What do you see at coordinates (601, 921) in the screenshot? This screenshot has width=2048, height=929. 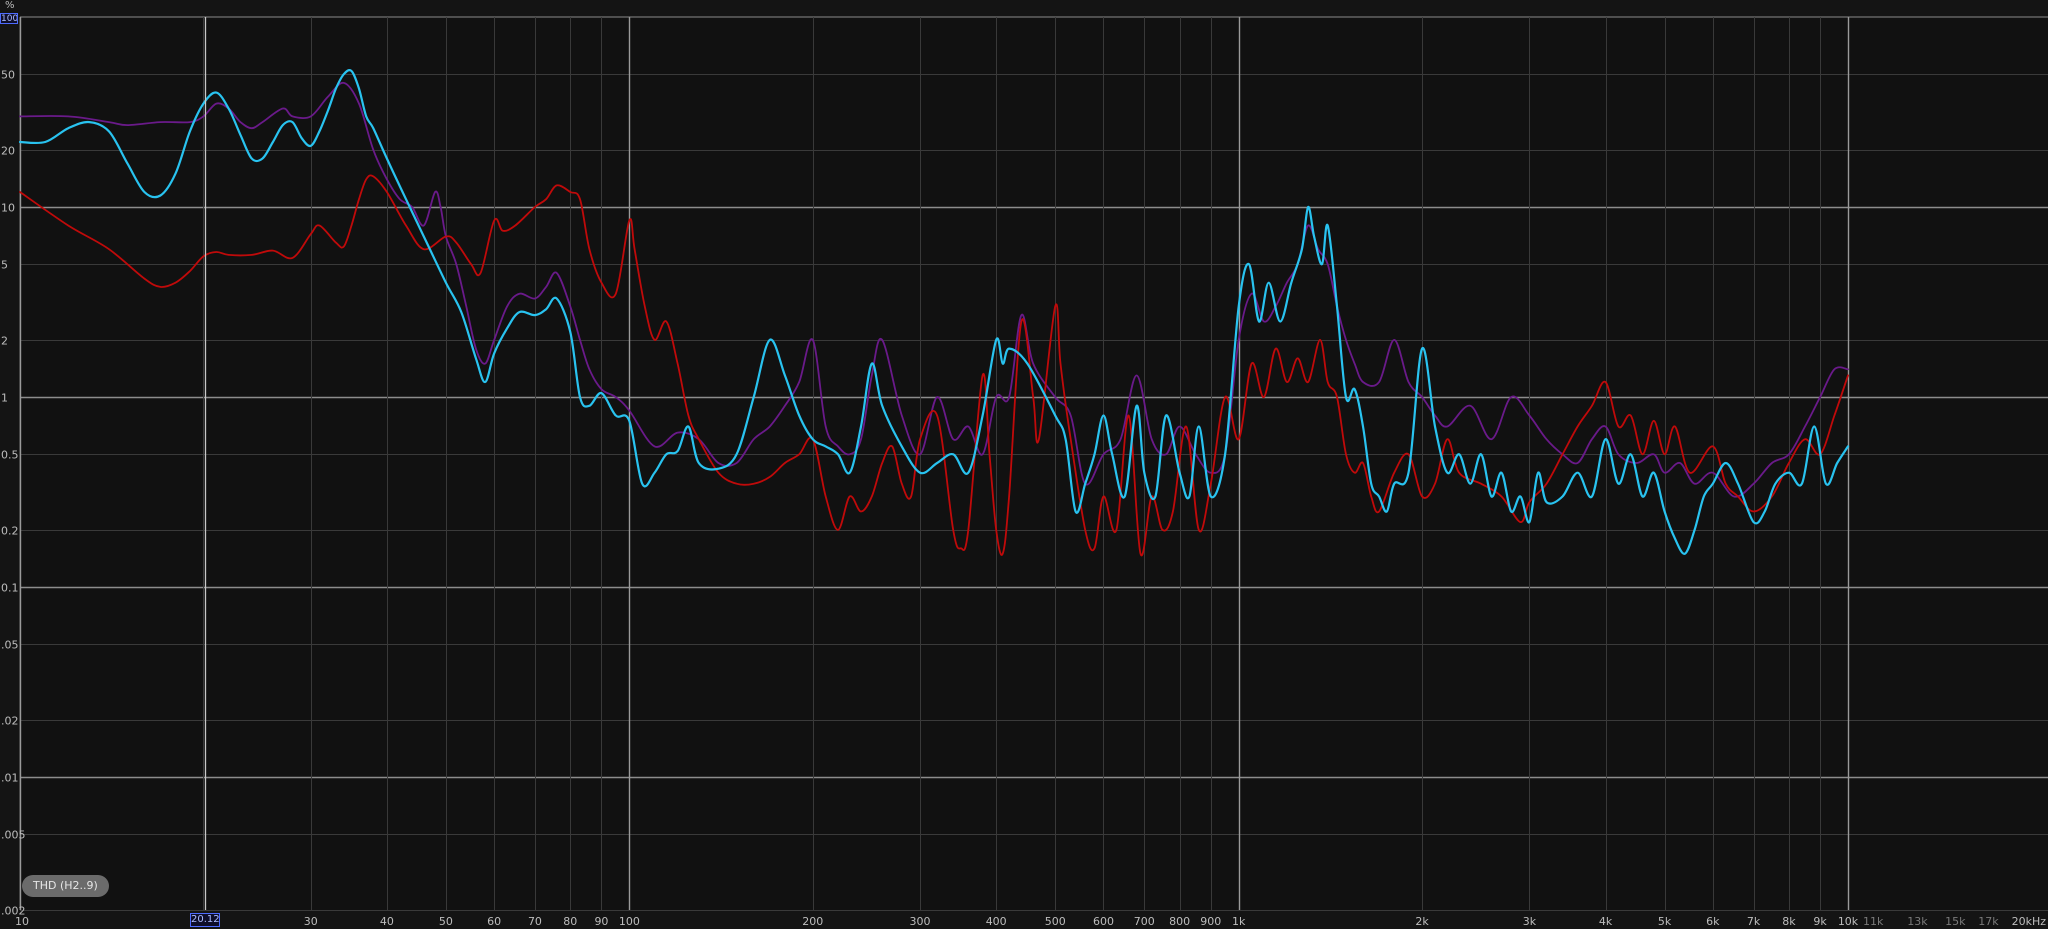 I see `x-tick-label: 90` at bounding box center [601, 921].